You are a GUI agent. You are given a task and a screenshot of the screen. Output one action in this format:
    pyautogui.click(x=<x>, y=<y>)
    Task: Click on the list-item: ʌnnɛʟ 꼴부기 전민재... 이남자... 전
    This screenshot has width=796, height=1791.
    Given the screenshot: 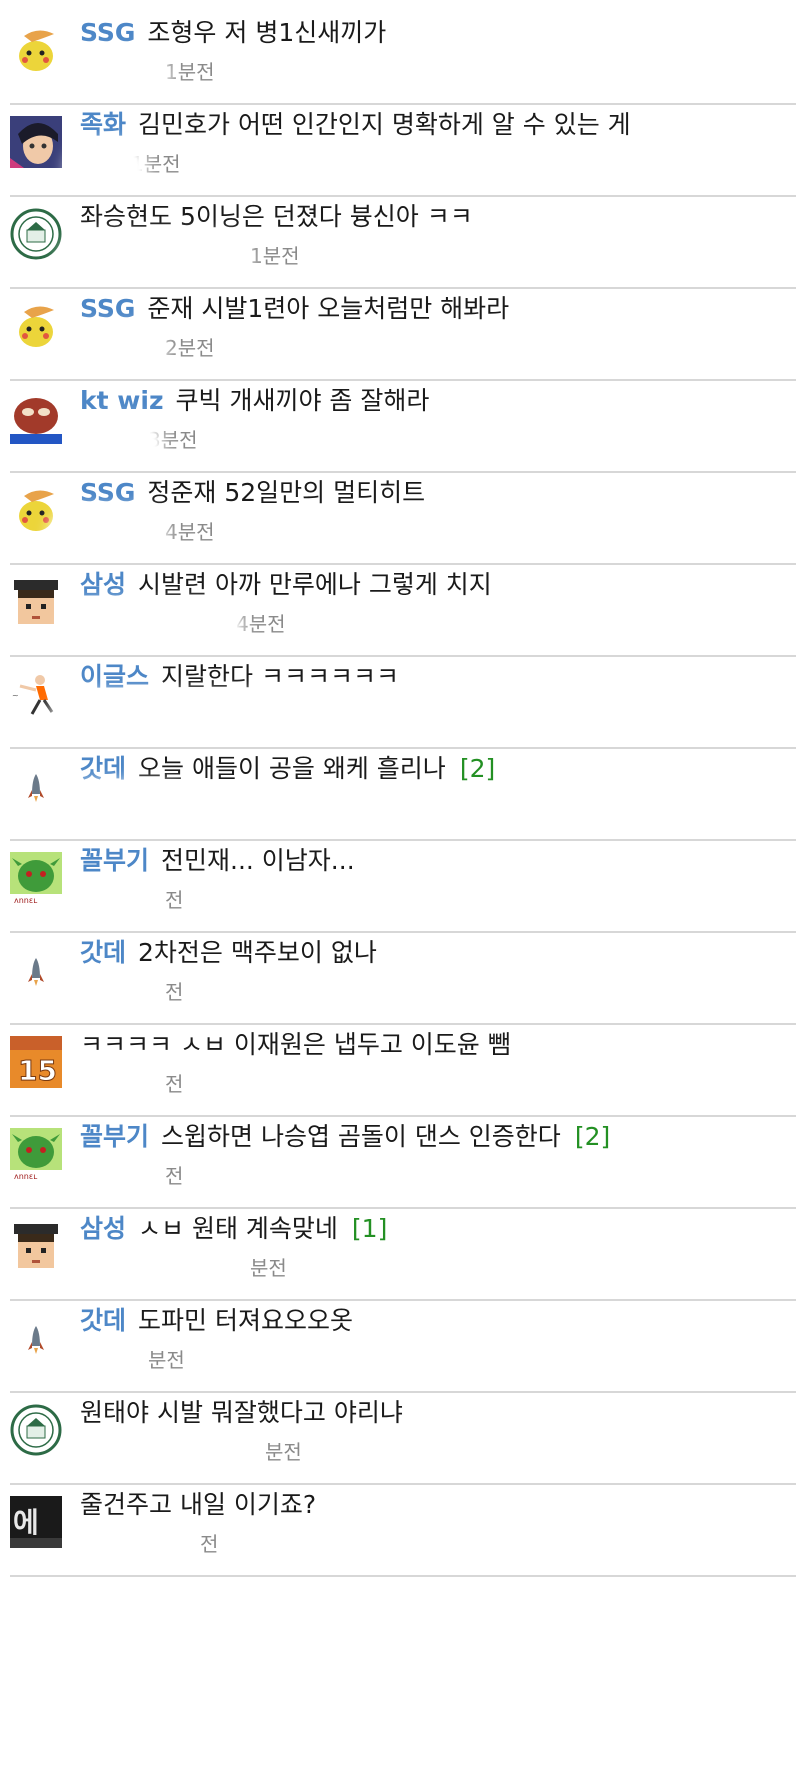 What is the action you would take?
    pyautogui.click(x=398, y=880)
    